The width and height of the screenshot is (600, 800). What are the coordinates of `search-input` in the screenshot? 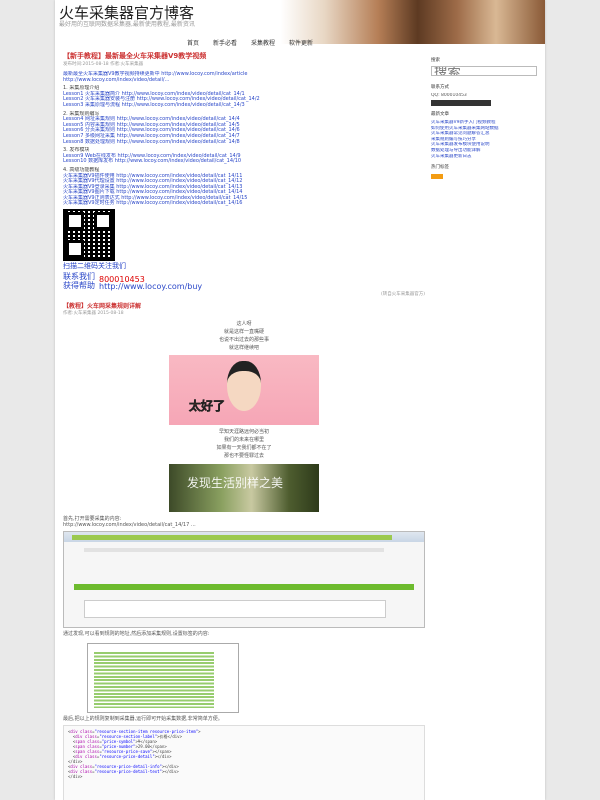 It's located at (484, 71).